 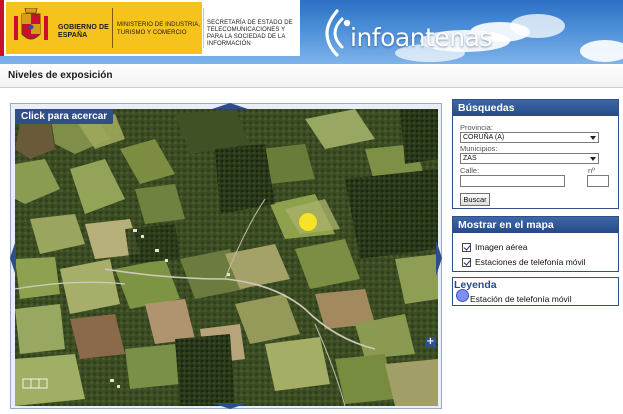 What do you see at coordinates (13, 258) in the screenshot?
I see `pan-left-icon` at bounding box center [13, 258].